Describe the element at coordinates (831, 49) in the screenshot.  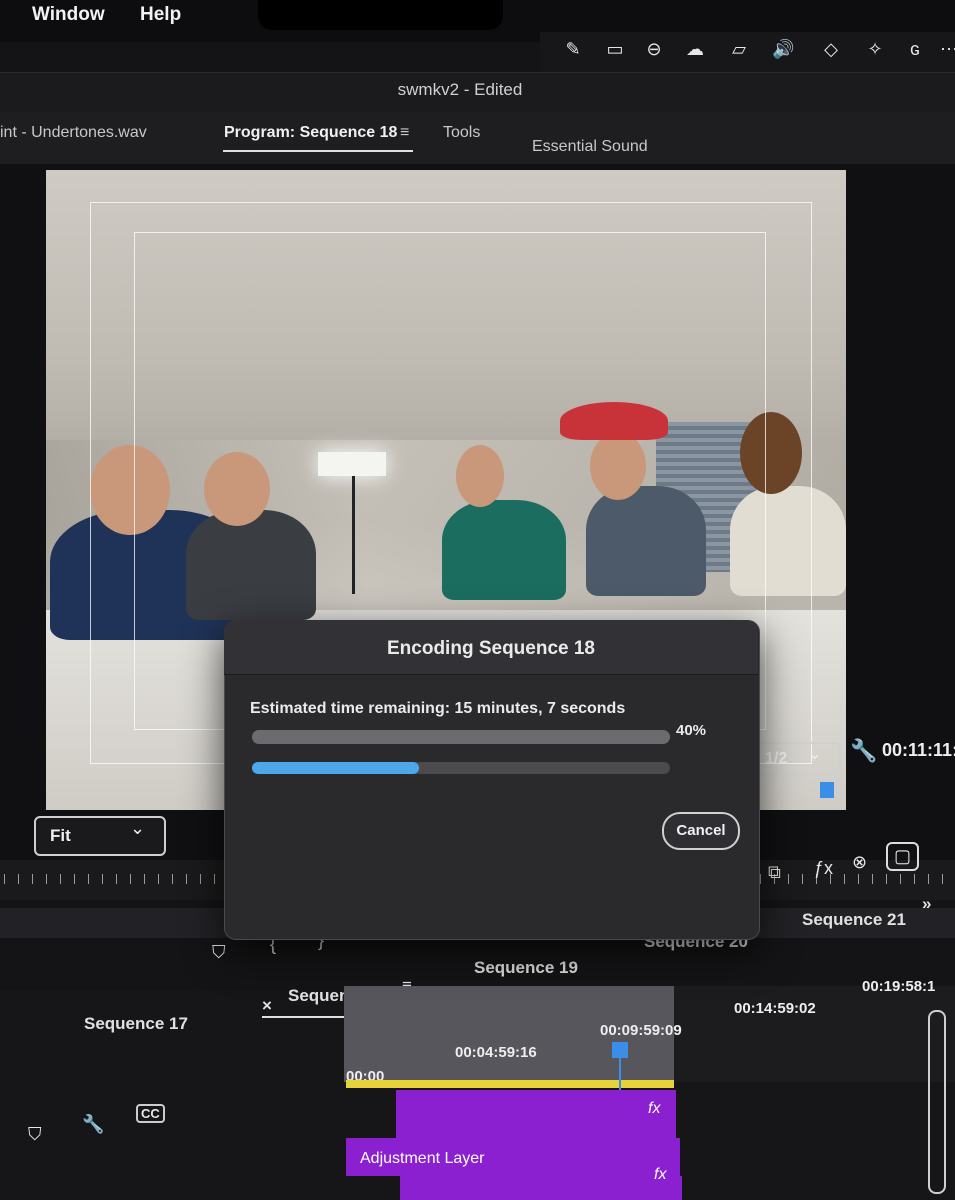
I see `logo-icon: ◇` at that location.